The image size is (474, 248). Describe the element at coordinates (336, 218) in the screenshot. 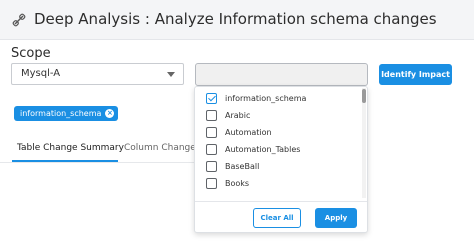

I see `apply-button: Apply` at that location.